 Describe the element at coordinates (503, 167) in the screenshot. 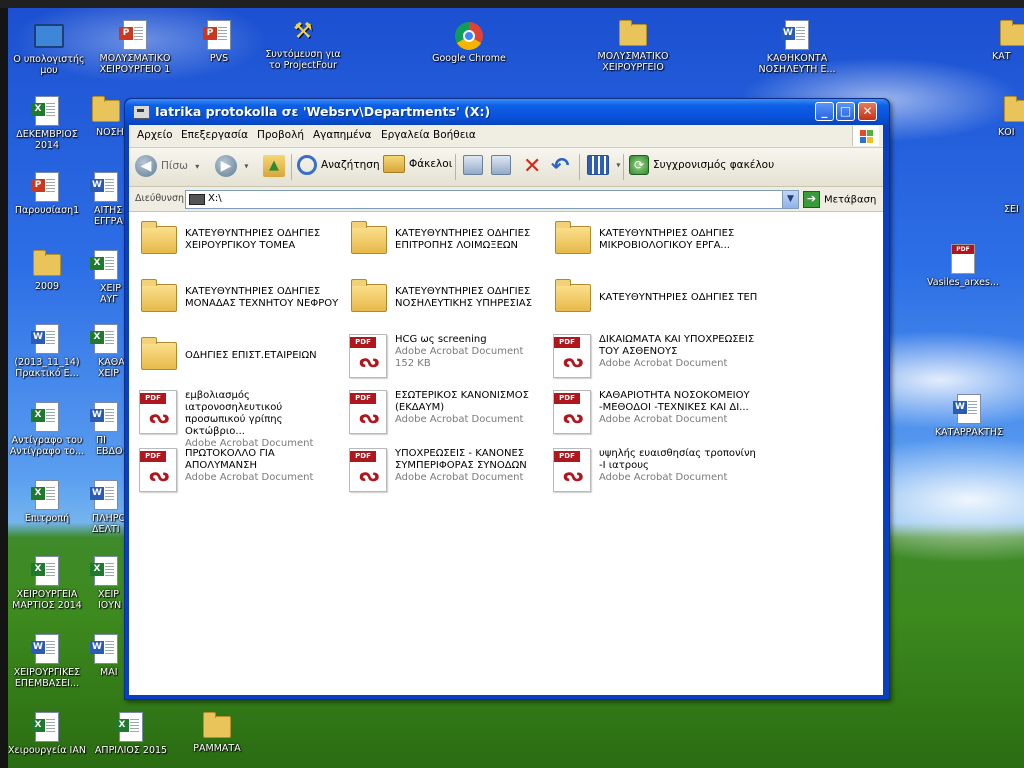

I see `copy-to-button` at that location.